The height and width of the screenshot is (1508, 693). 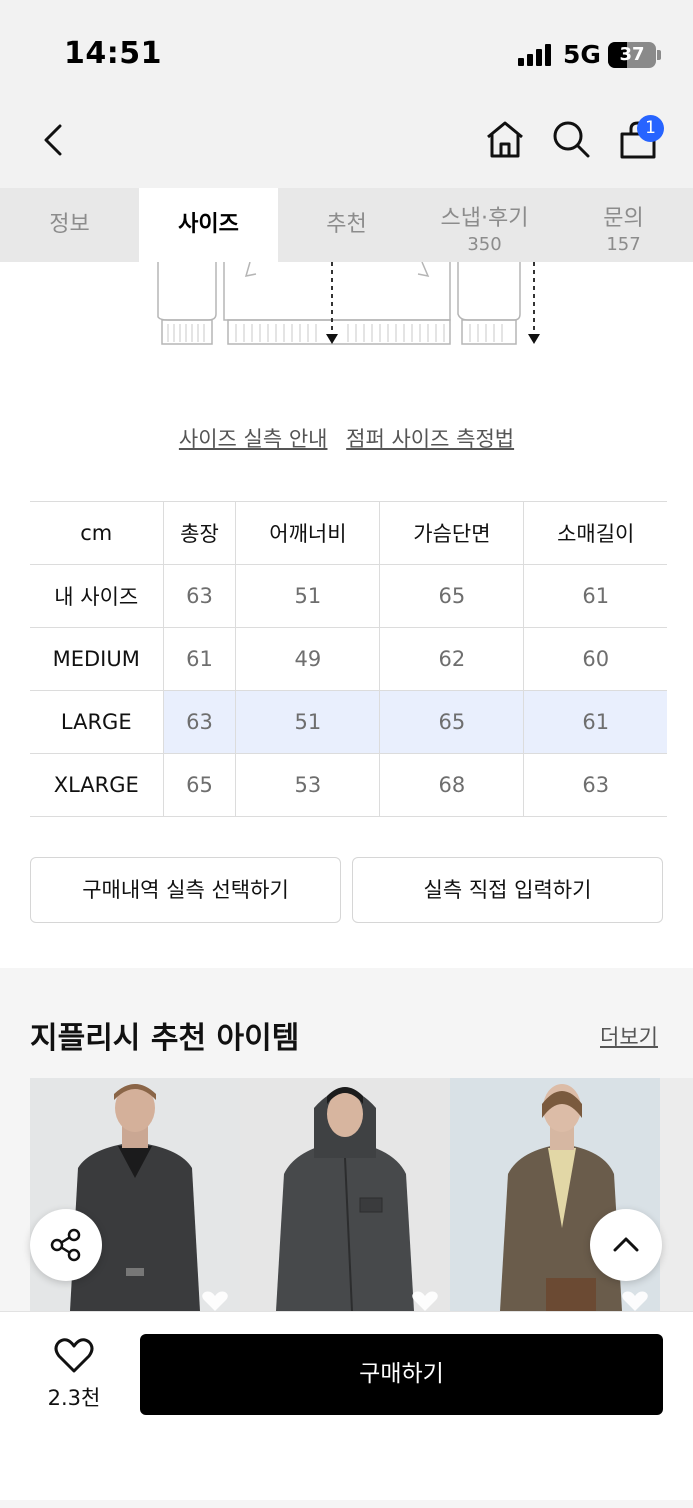 I want to click on row-label: LARGE, so click(x=97, y=722).